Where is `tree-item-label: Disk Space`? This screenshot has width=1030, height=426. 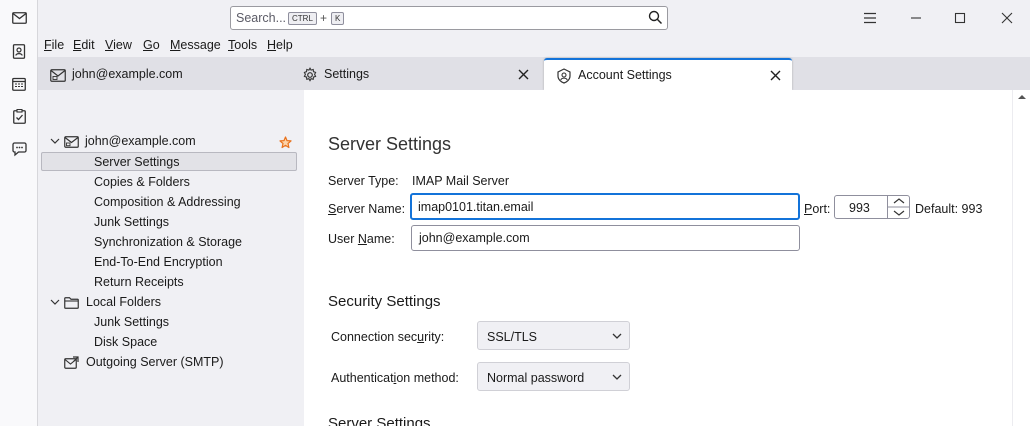
tree-item-label: Disk Space is located at coordinates (126, 342).